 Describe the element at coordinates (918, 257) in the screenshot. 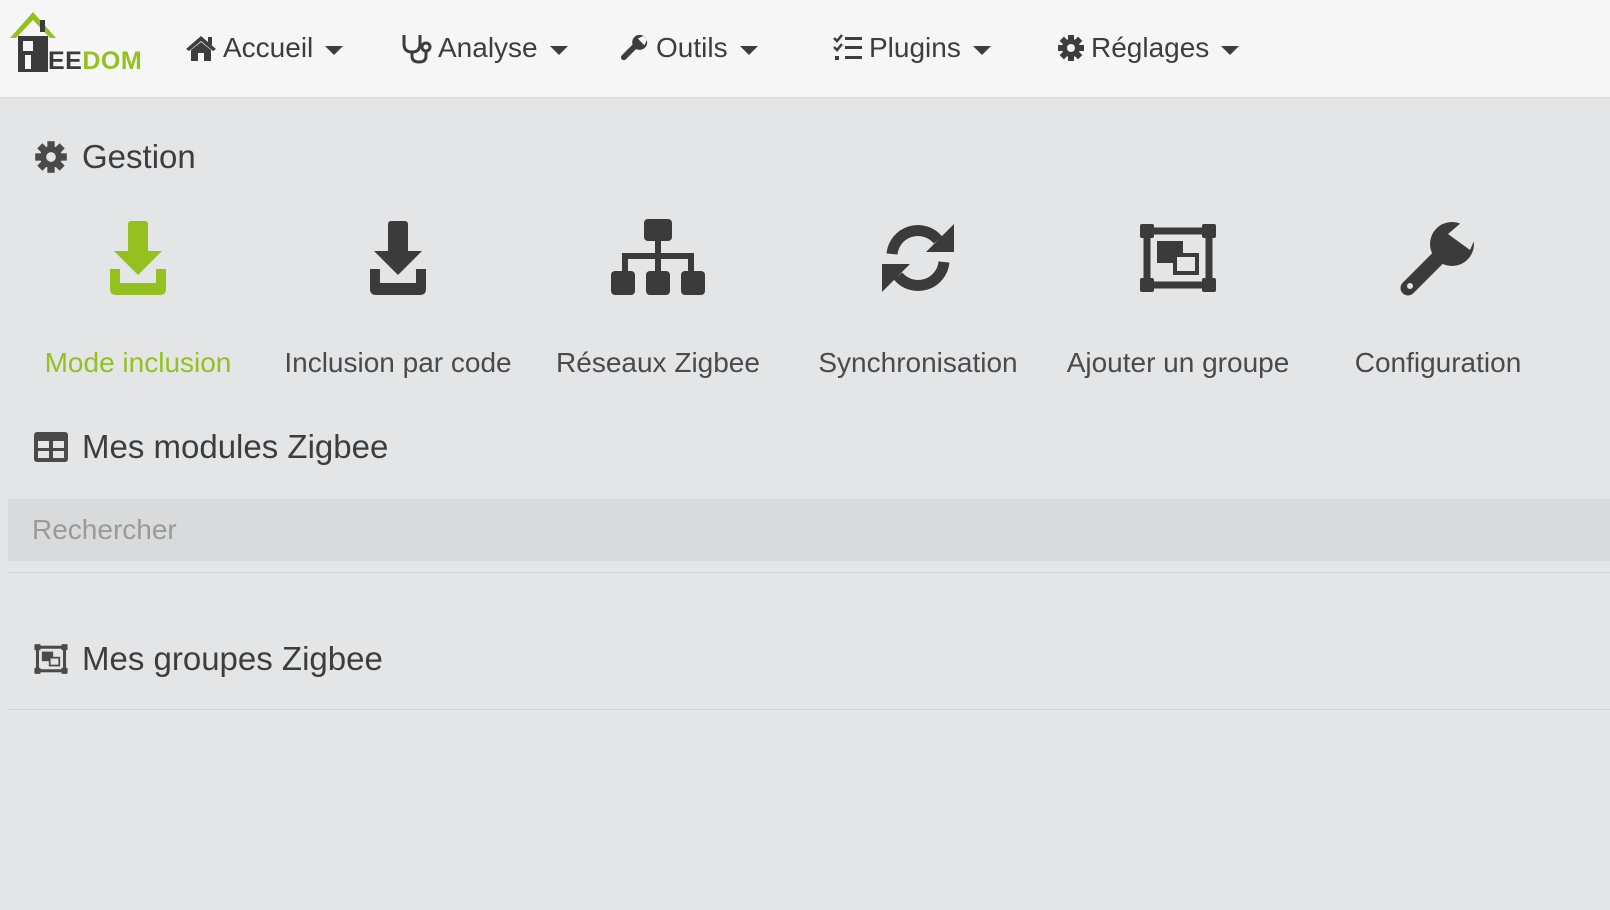

I see `sync-icon` at that location.